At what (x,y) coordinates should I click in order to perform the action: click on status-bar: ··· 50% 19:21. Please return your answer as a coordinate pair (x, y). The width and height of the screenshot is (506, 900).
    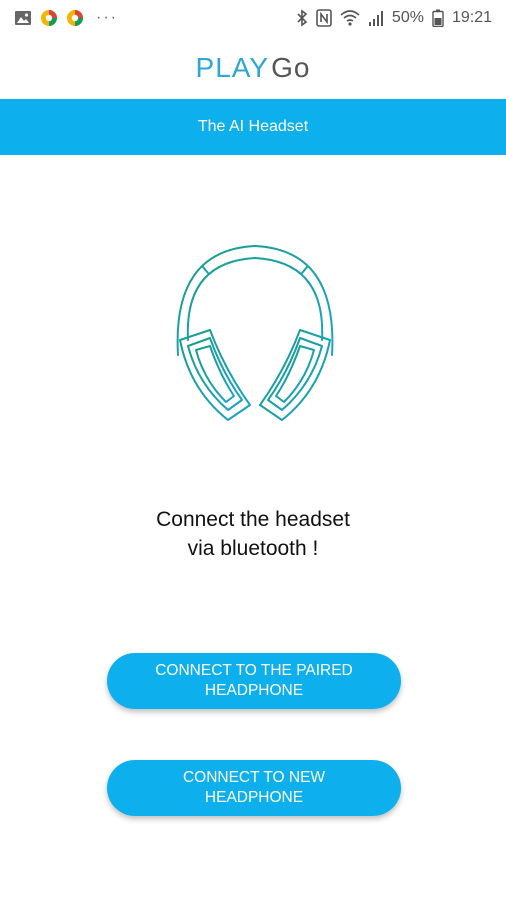
    Looking at the image, I should click on (253, 18).